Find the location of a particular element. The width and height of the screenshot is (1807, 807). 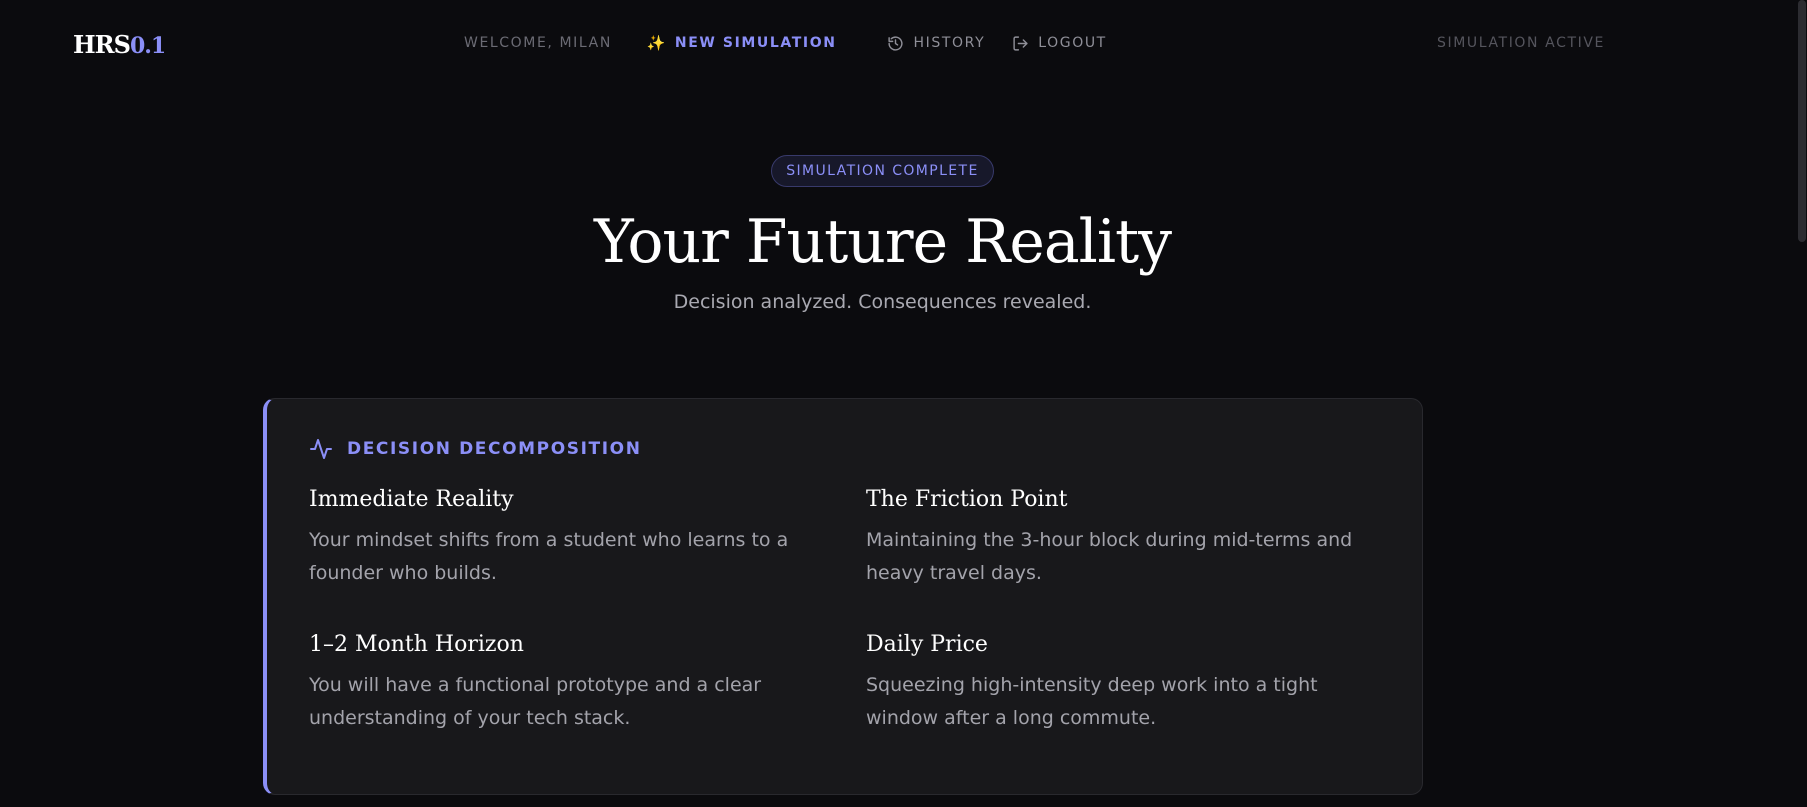

new-simulation-label: NEW SIMULATION is located at coordinates (755, 43).